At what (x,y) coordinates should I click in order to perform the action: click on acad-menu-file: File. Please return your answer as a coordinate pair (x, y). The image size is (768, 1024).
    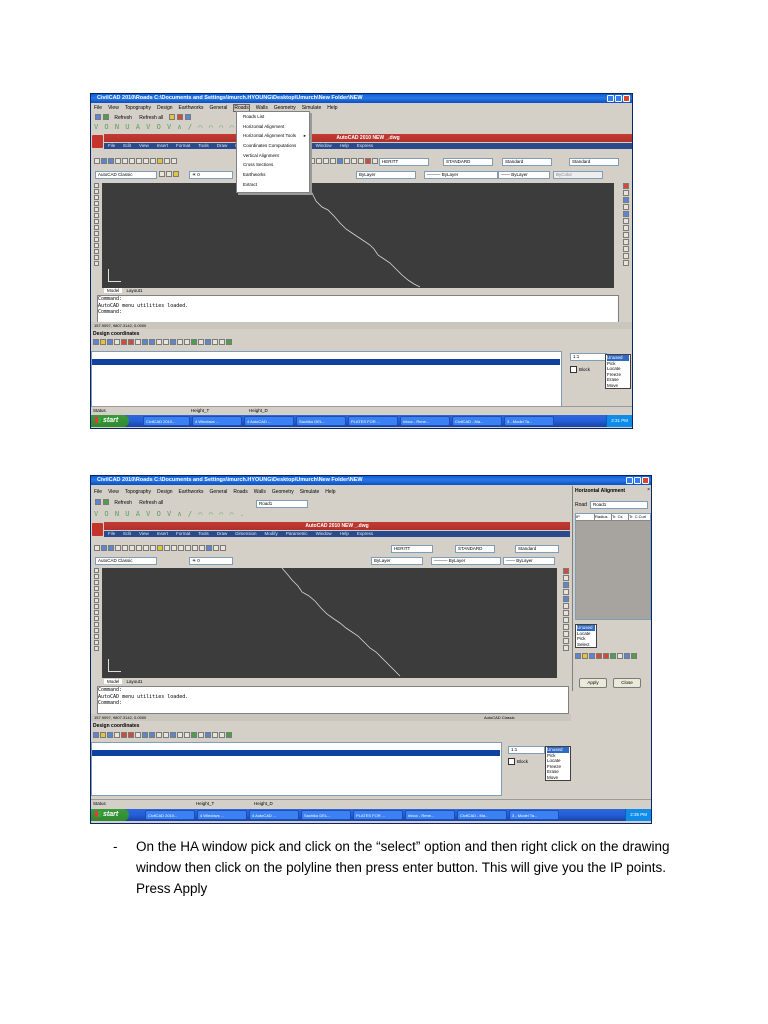
    Looking at the image, I should click on (111, 145).